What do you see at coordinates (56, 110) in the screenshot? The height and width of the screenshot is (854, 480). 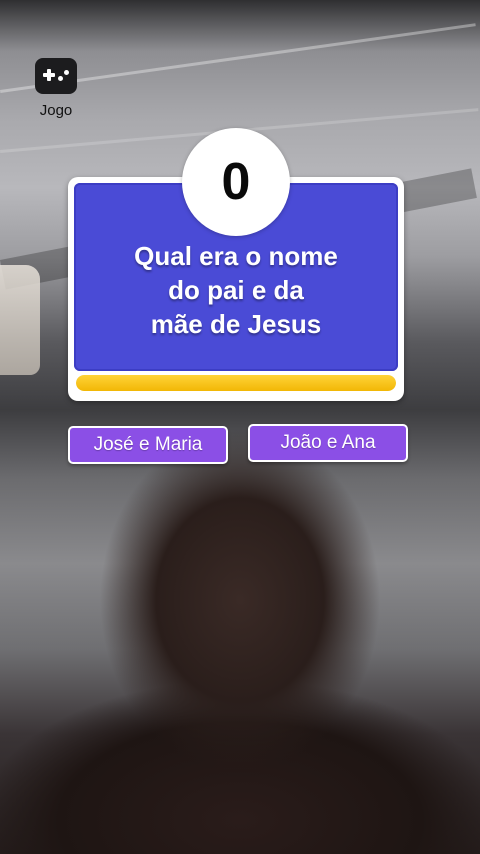 I see `game-label: Jogo` at bounding box center [56, 110].